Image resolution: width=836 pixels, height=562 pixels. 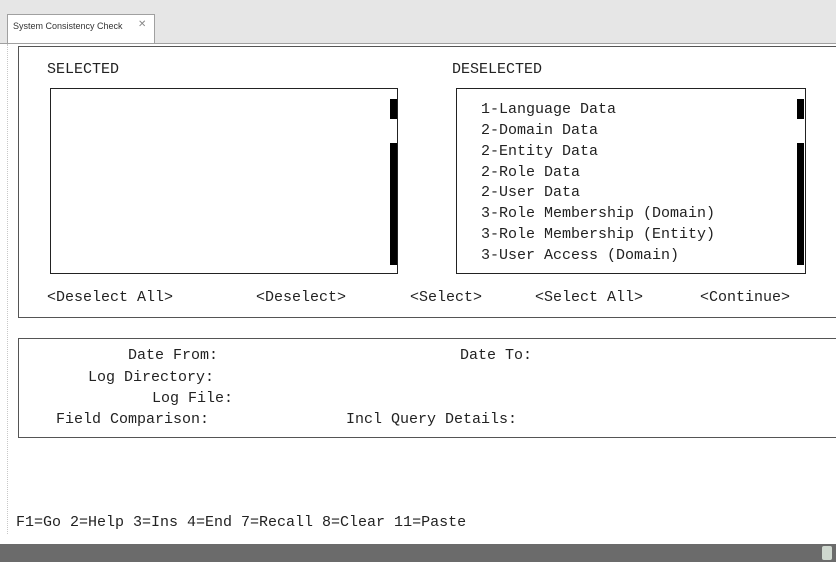 I want to click on left-edge-divider, so click(x=7, y=289).